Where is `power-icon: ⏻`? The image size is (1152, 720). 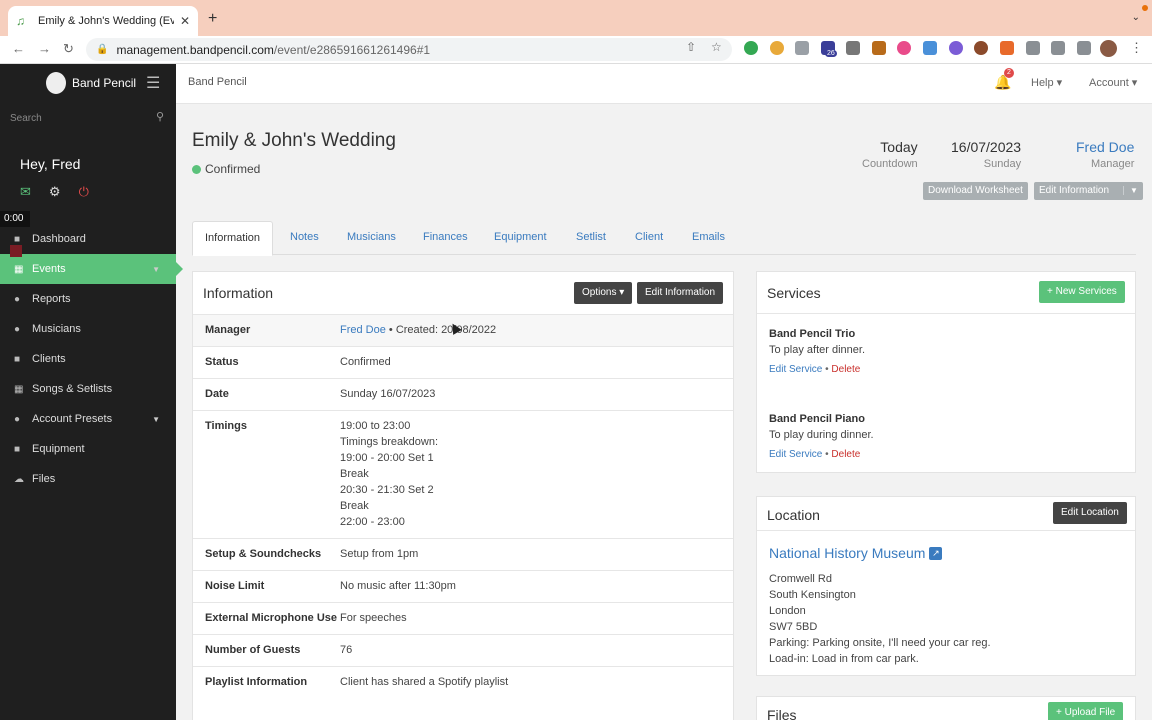
power-icon: ⏻ is located at coordinates (84, 192).